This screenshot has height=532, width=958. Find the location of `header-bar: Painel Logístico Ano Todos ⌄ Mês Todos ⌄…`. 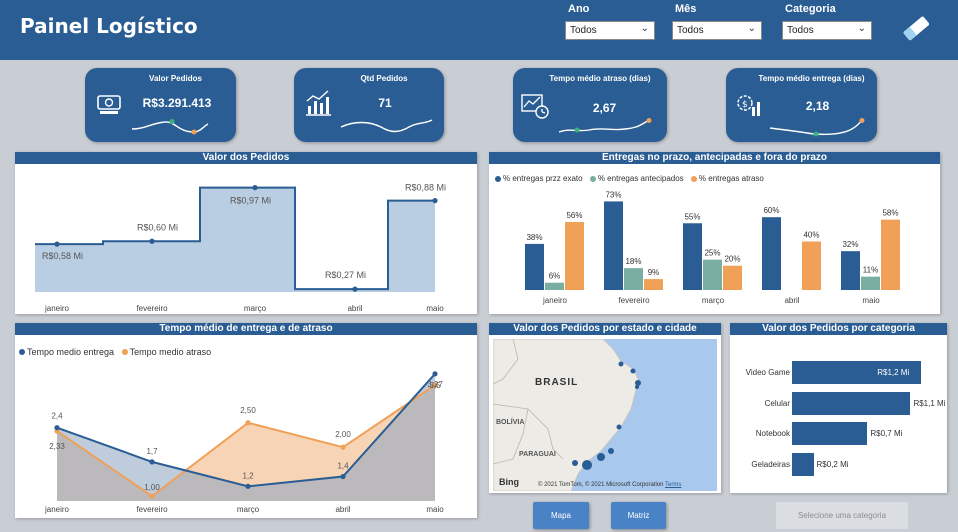

header-bar: Painel Logístico Ano Todos ⌄ Mês Todos ⌄… is located at coordinates (479, 30).